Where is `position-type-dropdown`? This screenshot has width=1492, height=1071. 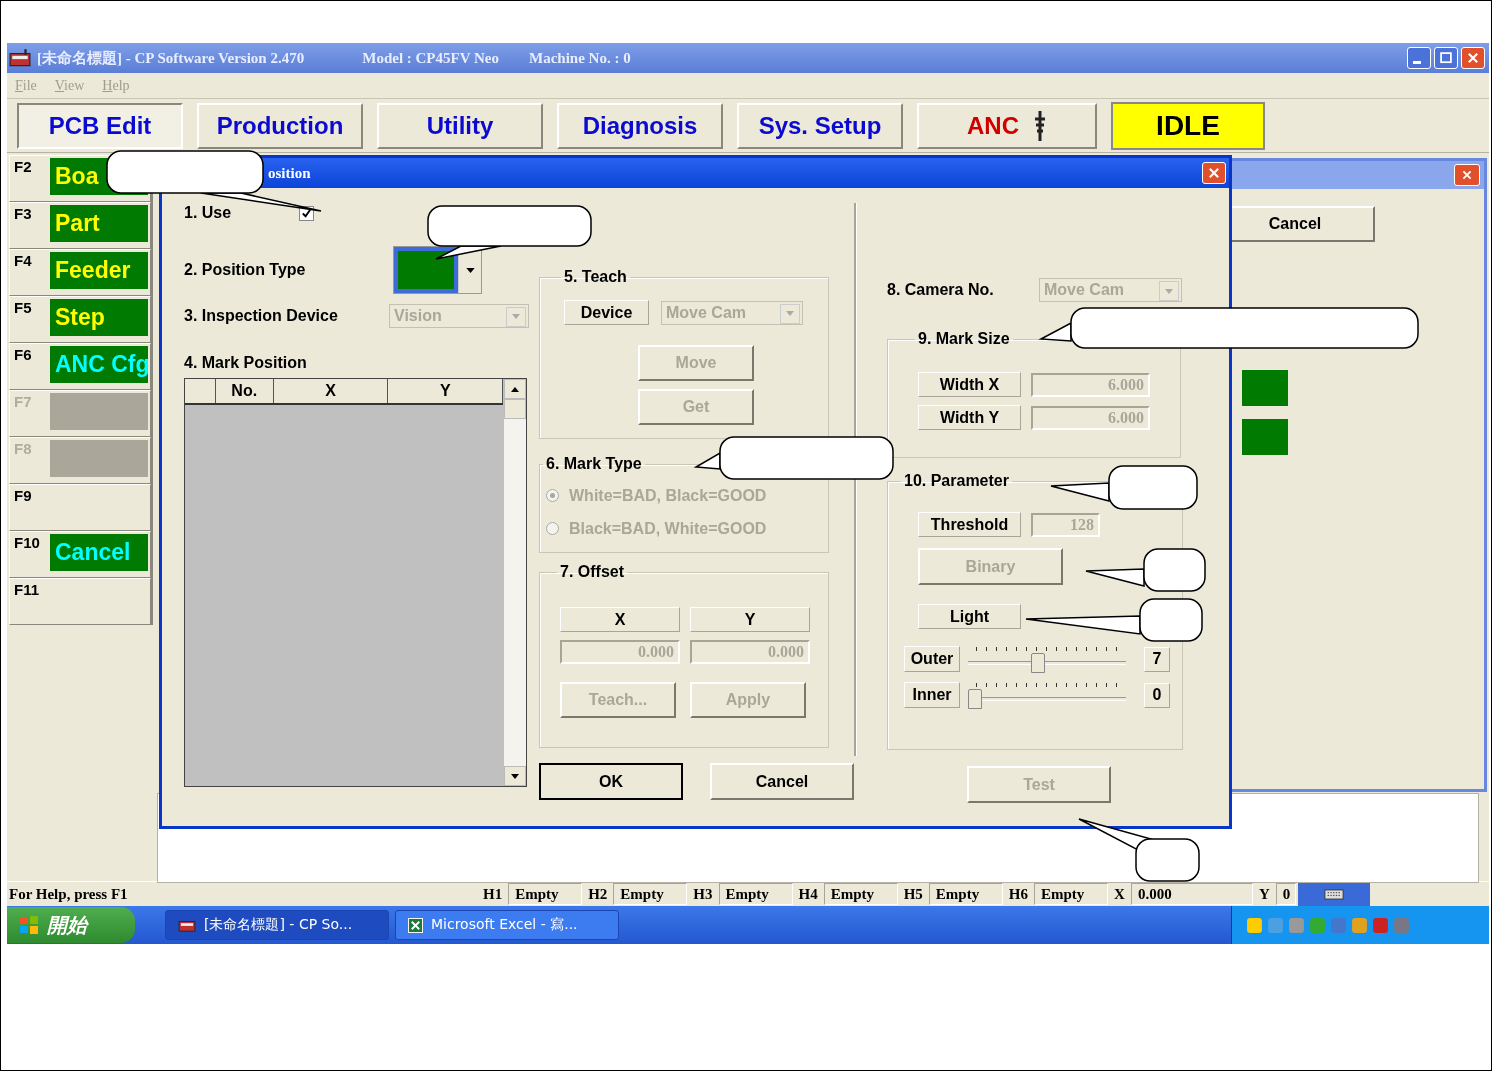 position-type-dropdown is located at coordinates (437, 270).